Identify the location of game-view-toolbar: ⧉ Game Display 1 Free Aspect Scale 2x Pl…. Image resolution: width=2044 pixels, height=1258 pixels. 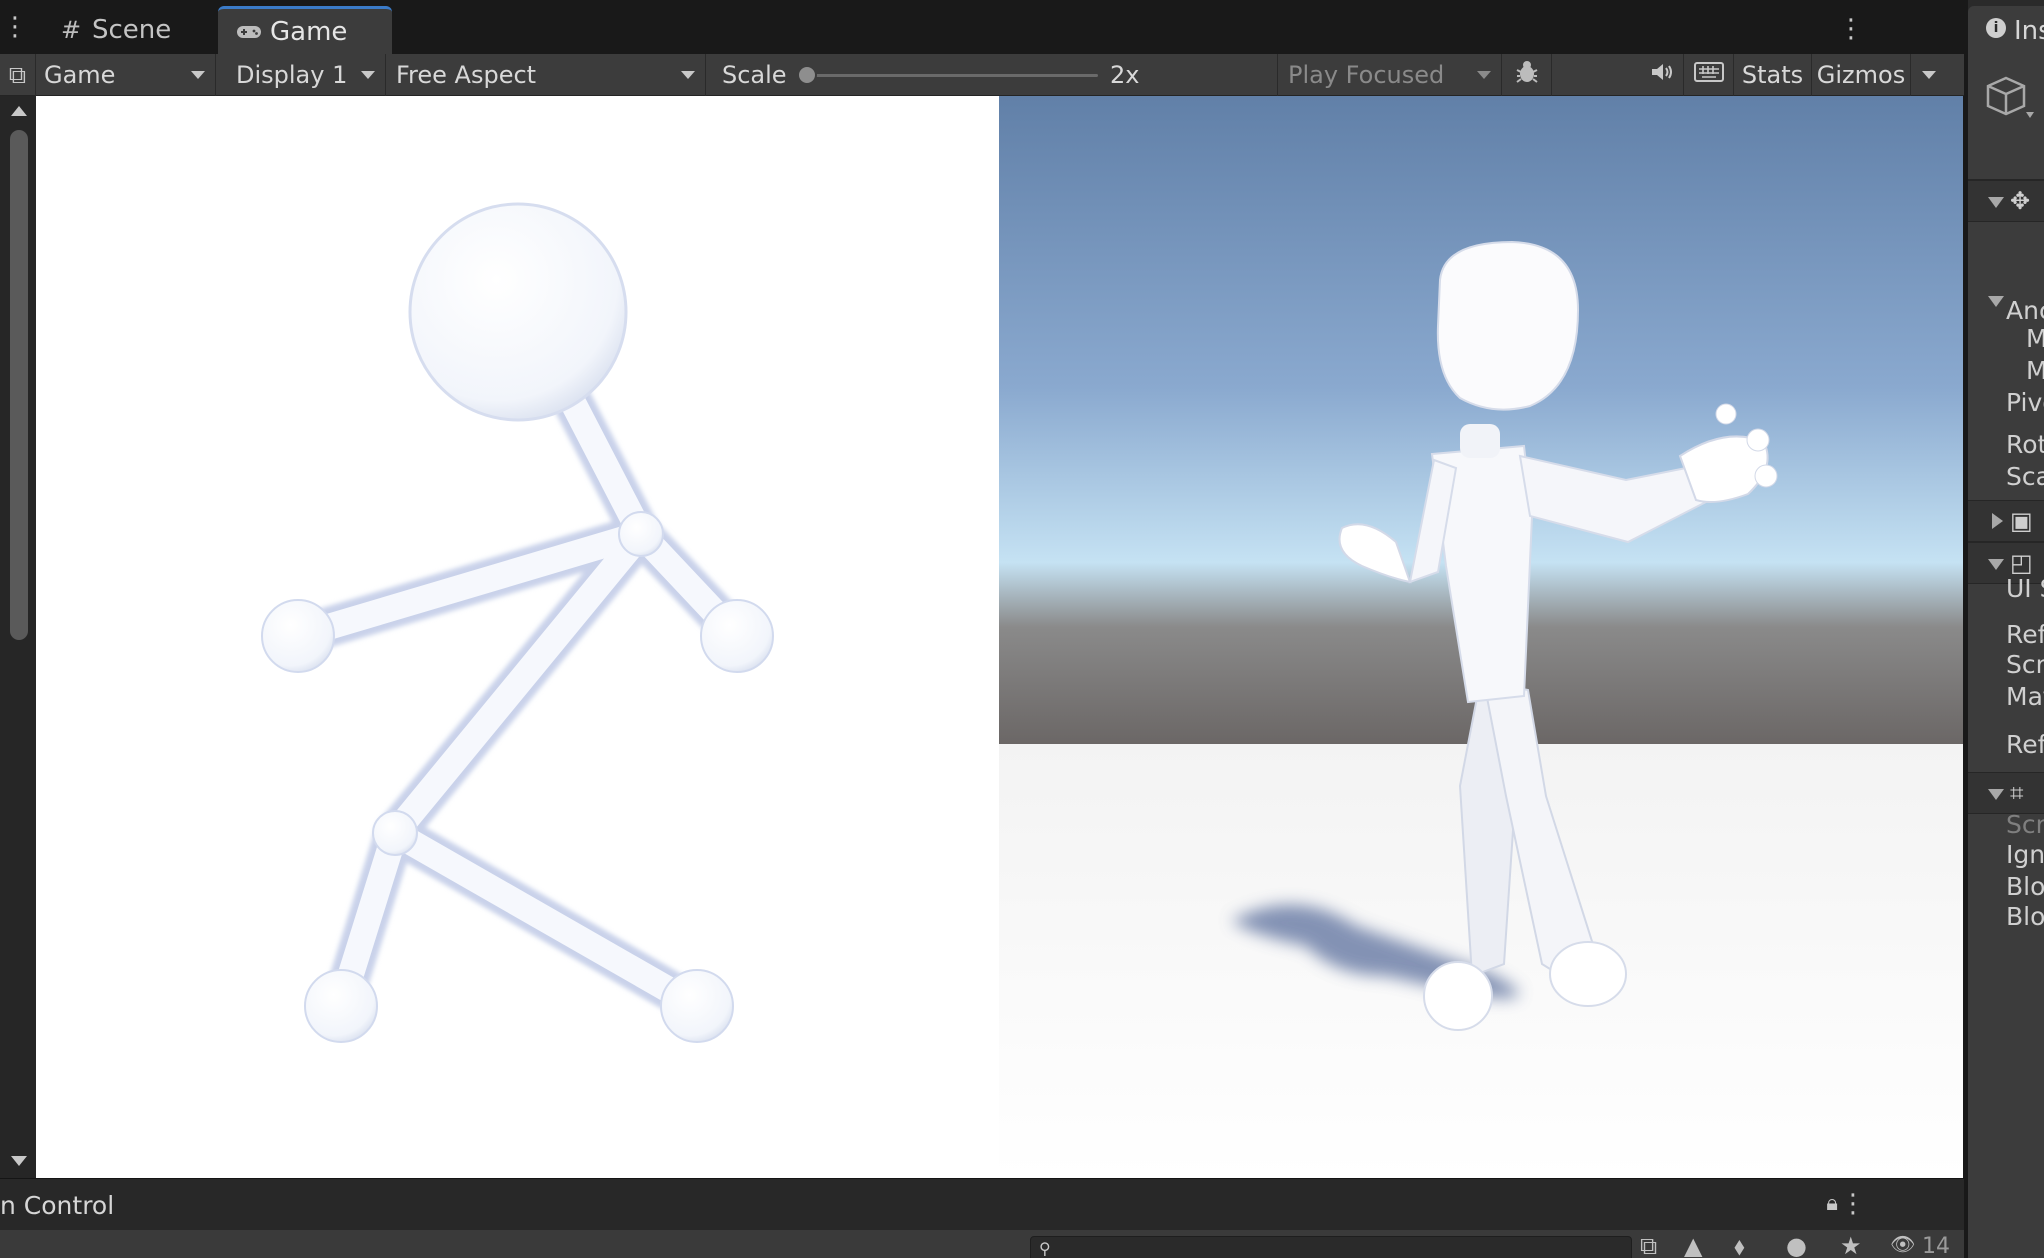
(982, 75).